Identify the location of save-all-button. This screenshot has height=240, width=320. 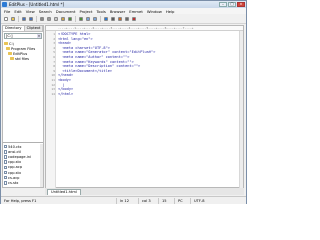
(31, 19).